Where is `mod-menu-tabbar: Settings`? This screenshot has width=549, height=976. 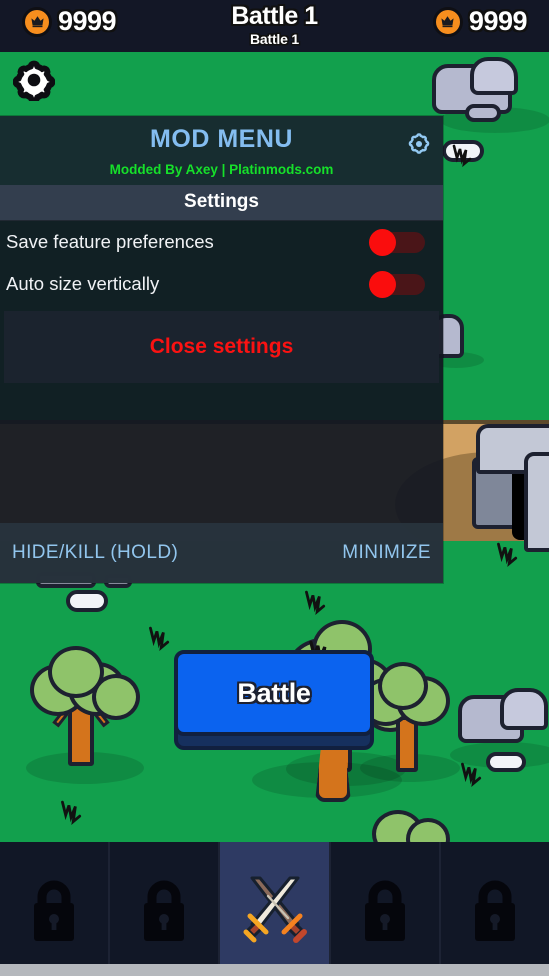
mod-menu-tabbar: Settings is located at coordinates (221, 203).